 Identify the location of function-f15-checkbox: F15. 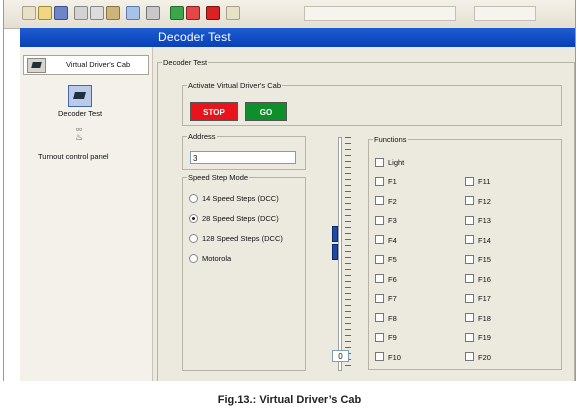
(478, 259).